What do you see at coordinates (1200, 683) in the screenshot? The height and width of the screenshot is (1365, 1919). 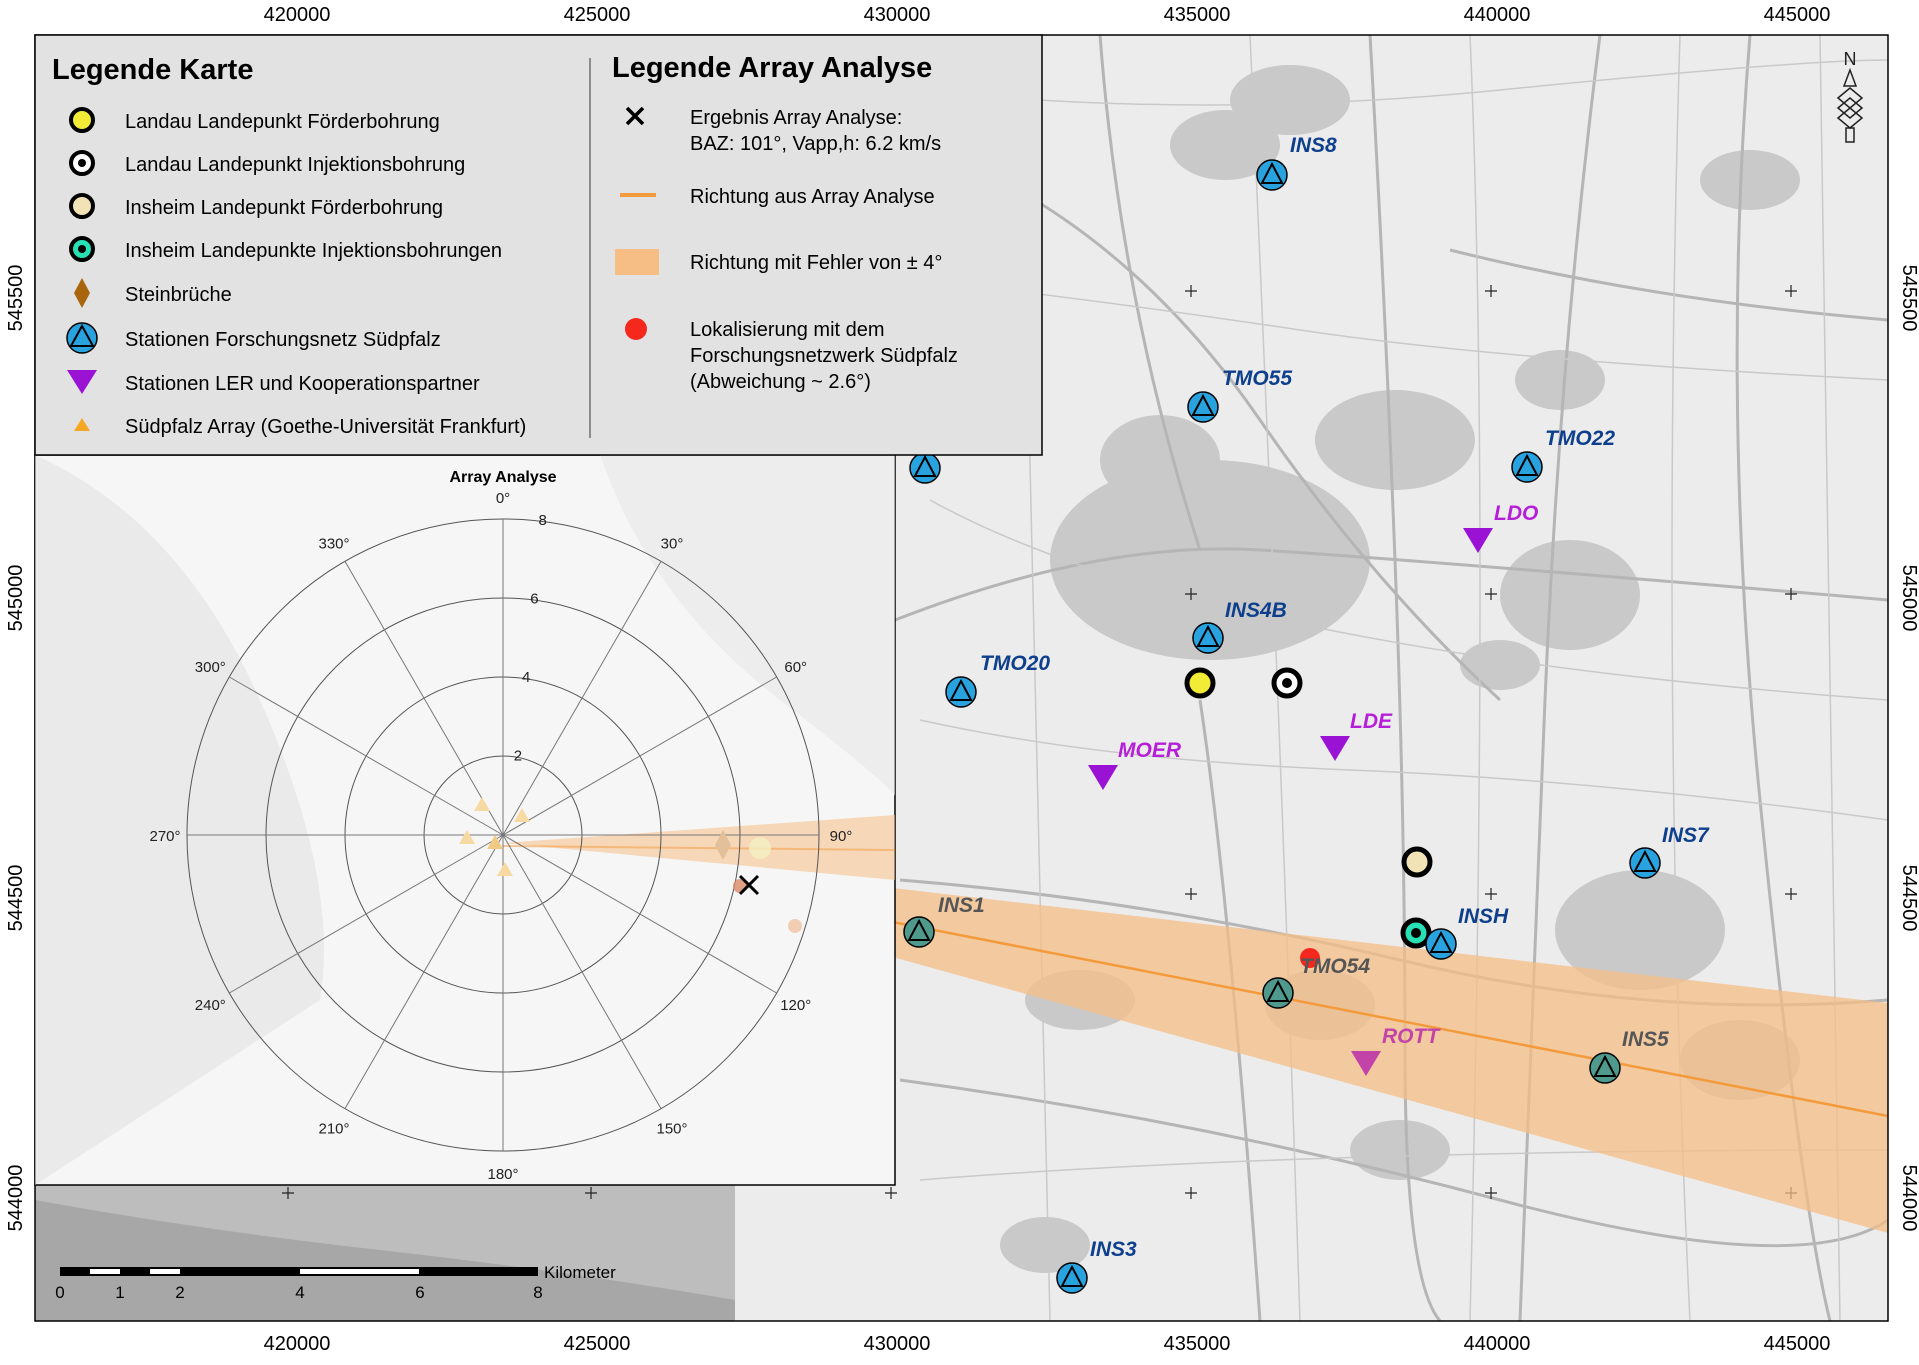 I see `landau-foerder-marker` at bounding box center [1200, 683].